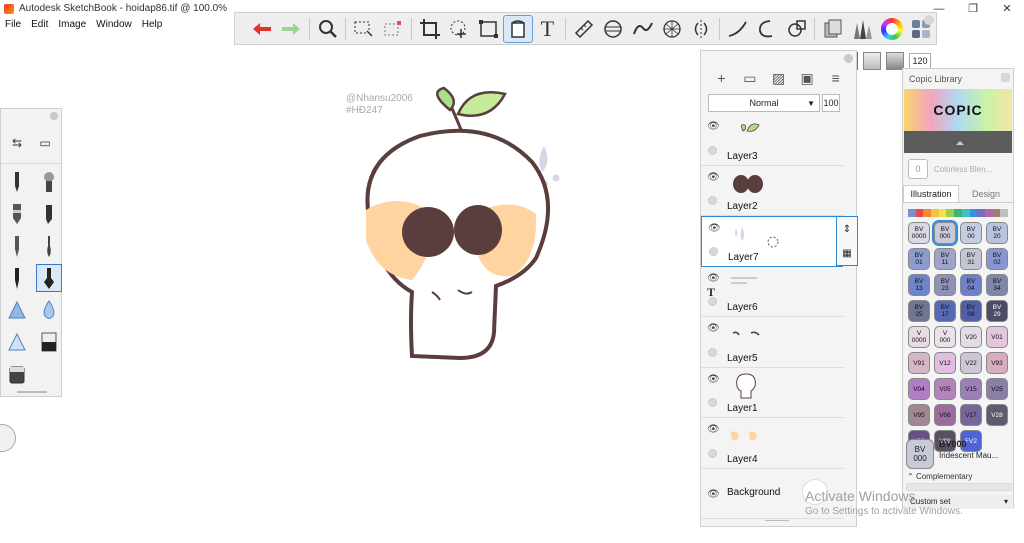 Image resolution: width=1024 pixels, height=543 pixels. Describe the element at coordinates (919, 233) in the screenshot. I see `copic-marker-swatch: BV 0000` at that location.